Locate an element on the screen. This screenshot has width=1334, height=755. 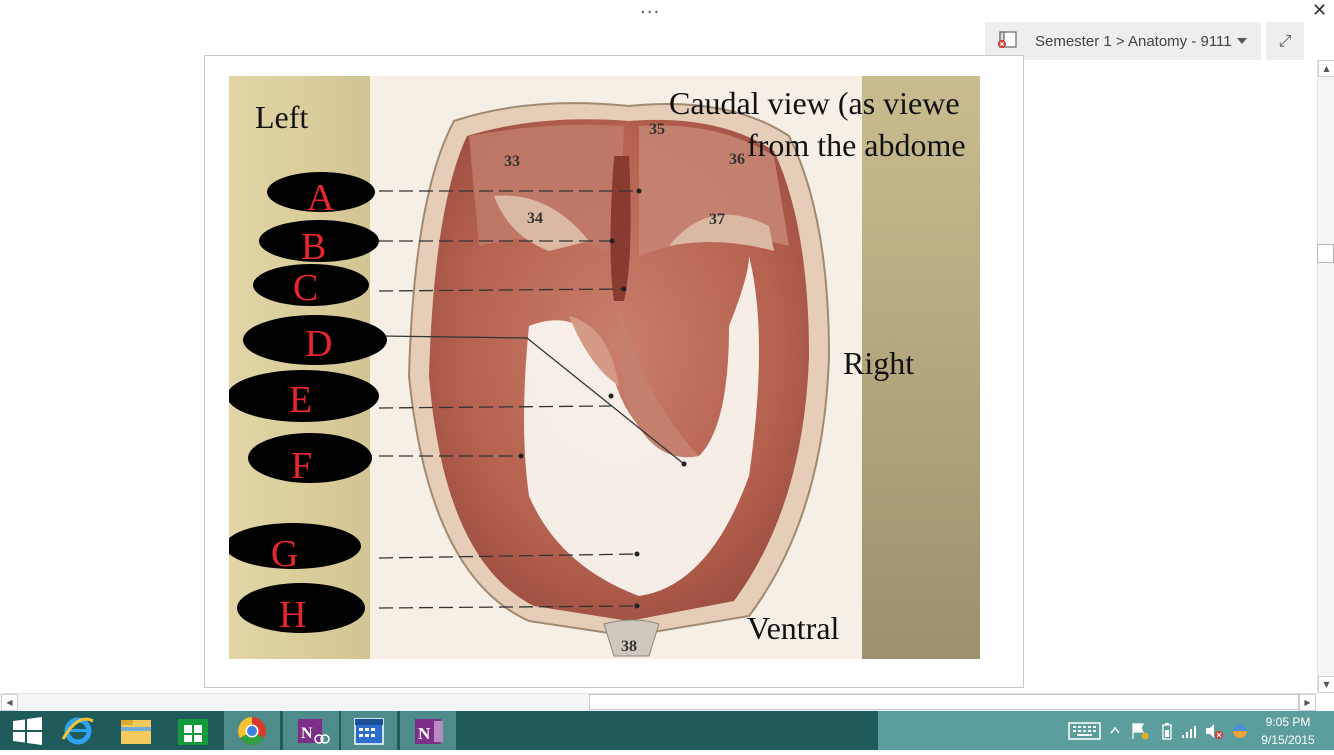
action-center-flag-icon is located at coordinates (1140, 731).